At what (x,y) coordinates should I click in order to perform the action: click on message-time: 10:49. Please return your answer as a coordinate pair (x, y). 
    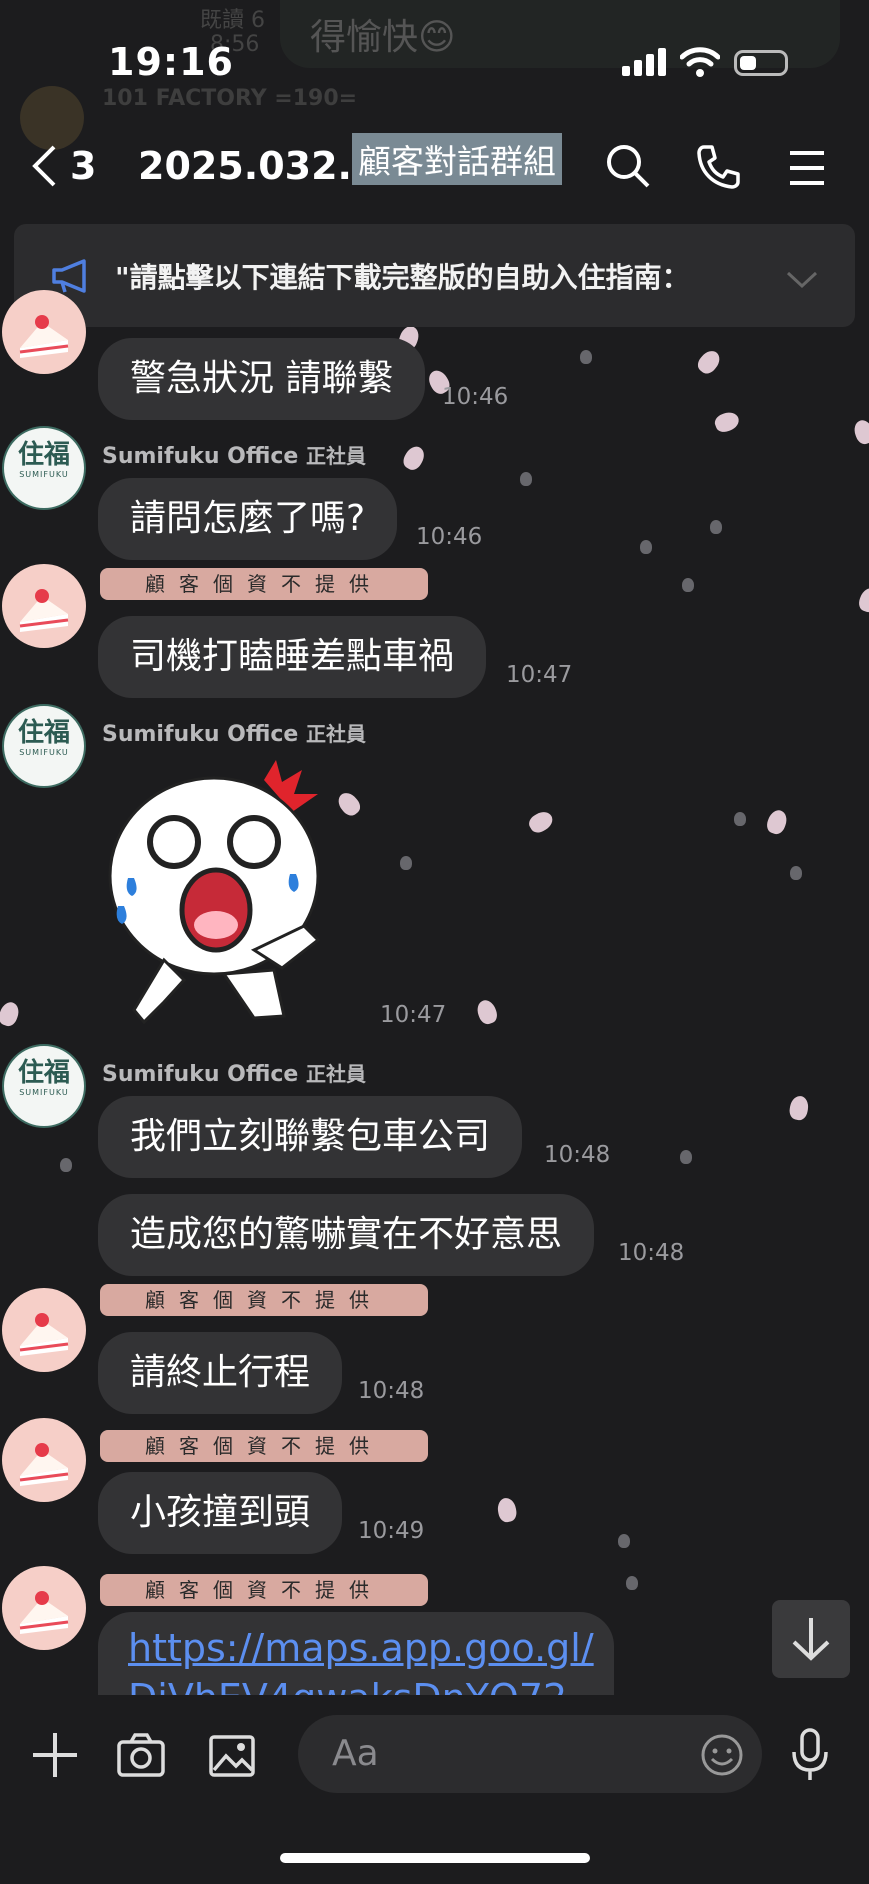
    Looking at the image, I should click on (391, 1531).